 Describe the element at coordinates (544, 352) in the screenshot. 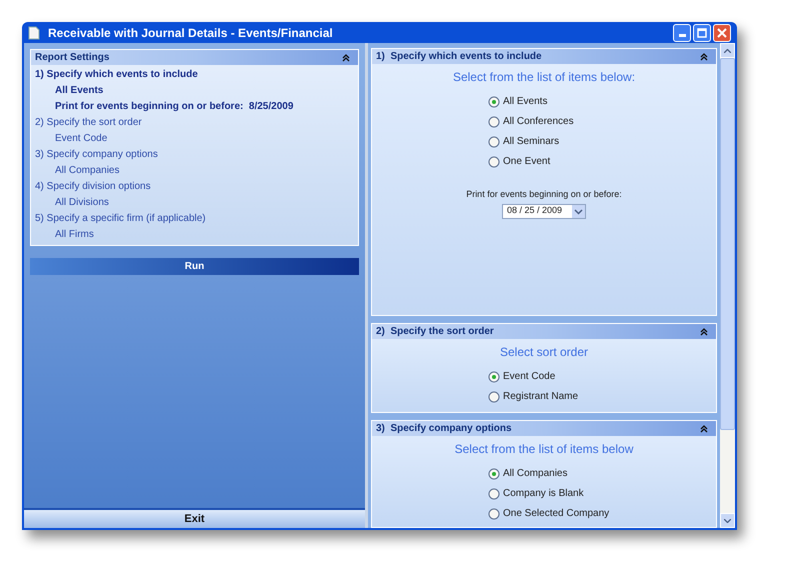

I see `panel-prompt: Select sort order` at that location.